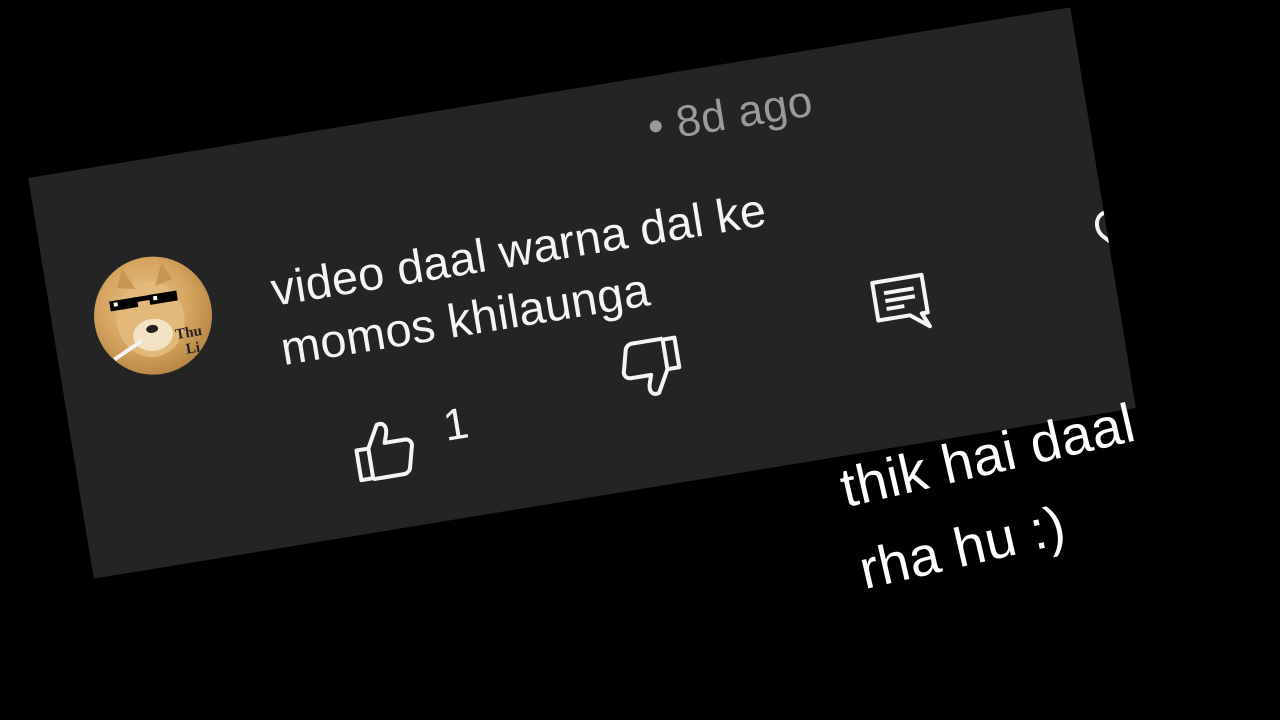 The image size is (1280, 720). What do you see at coordinates (730, 114) in the screenshot?
I see `comment-timestamp: • 8d ago` at bounding box center [730, 114].